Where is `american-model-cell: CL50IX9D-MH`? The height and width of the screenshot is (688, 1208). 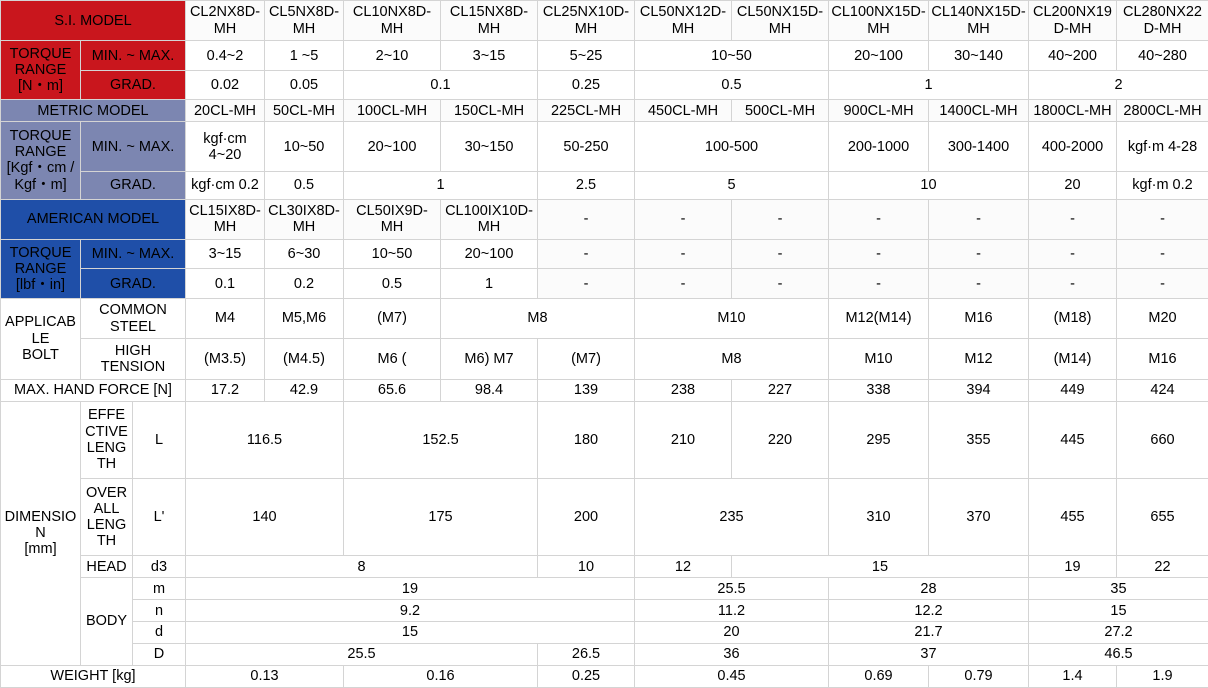
american-model-cell: CL50IX9D-MH is located at coordinates (392, 219).